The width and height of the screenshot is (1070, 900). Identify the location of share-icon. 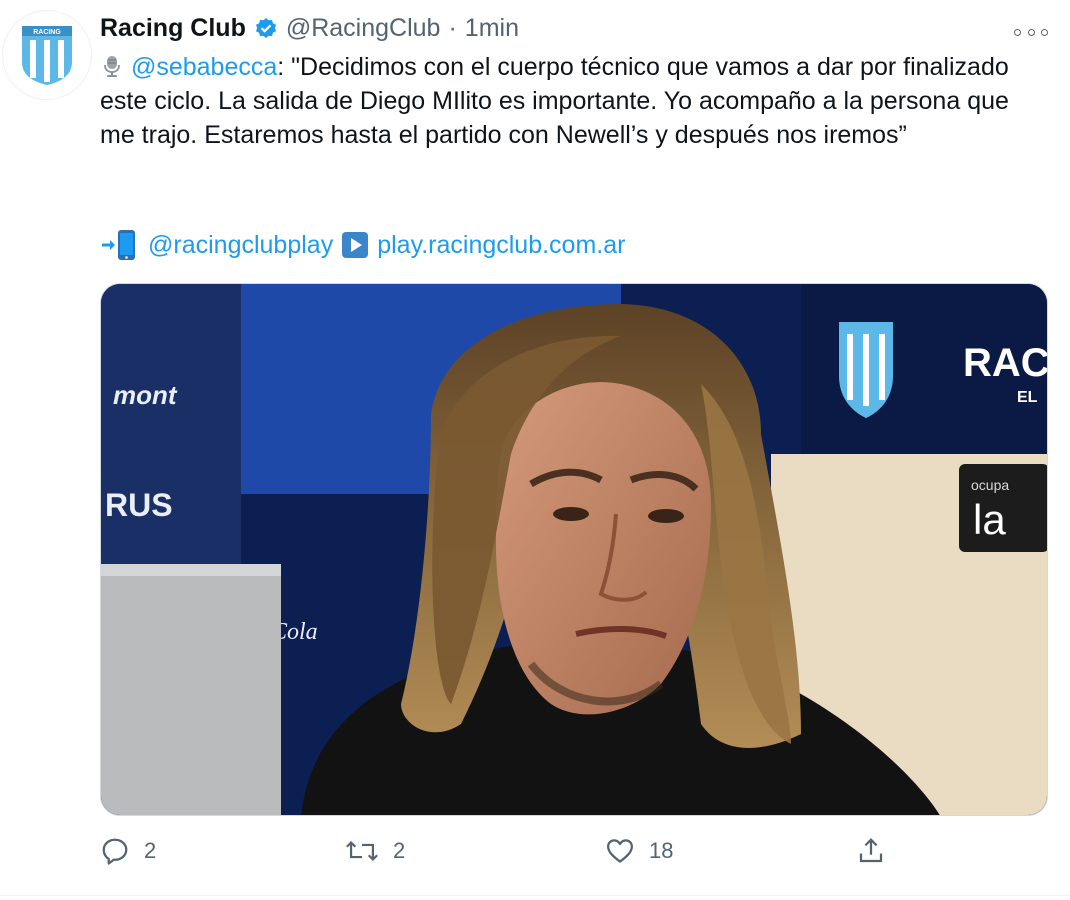
(871, 851).